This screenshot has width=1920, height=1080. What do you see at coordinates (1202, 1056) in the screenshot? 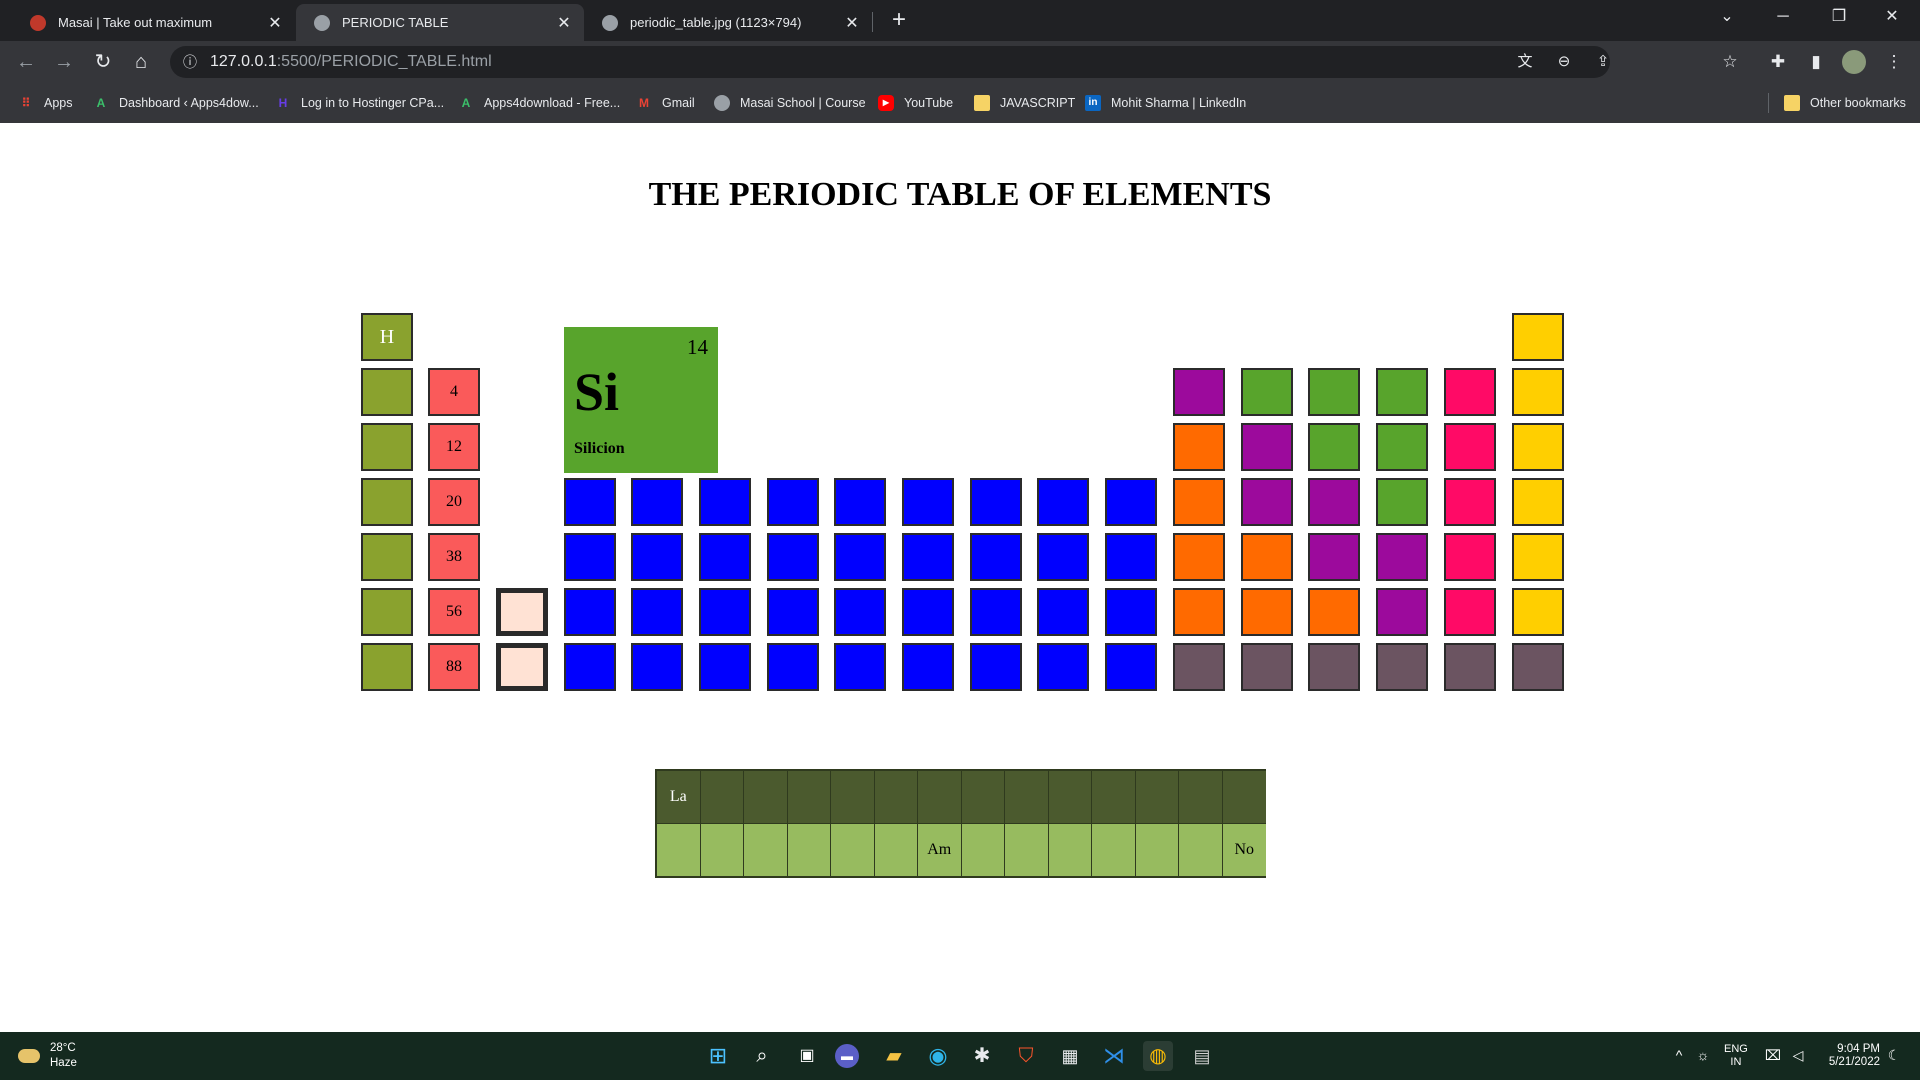
I see `calculator-icon: ▤` at bounding box center [1202, 1056].